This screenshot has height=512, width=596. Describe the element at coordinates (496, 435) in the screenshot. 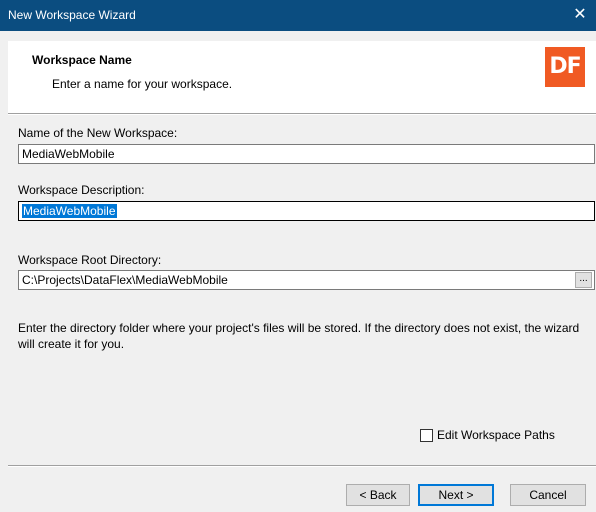

I see `edit-paths-label: Edit Workspace Paths` at that location.